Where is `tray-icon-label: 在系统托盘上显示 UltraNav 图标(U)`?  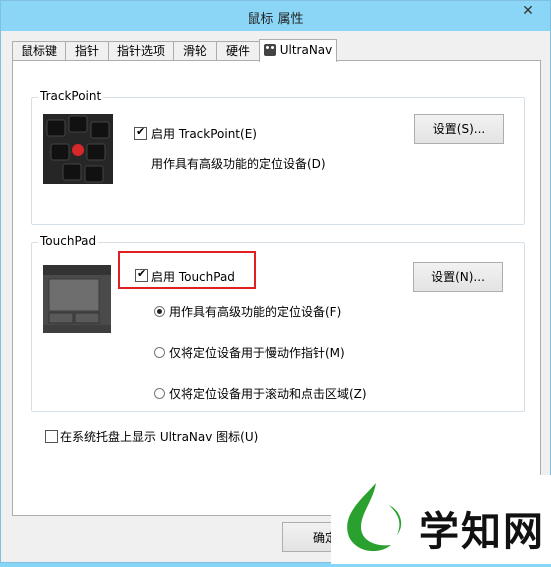 tray-icon-label: 在系统托盘上显示 UltraNav 图标(U) is located at coordinates (159, 436).